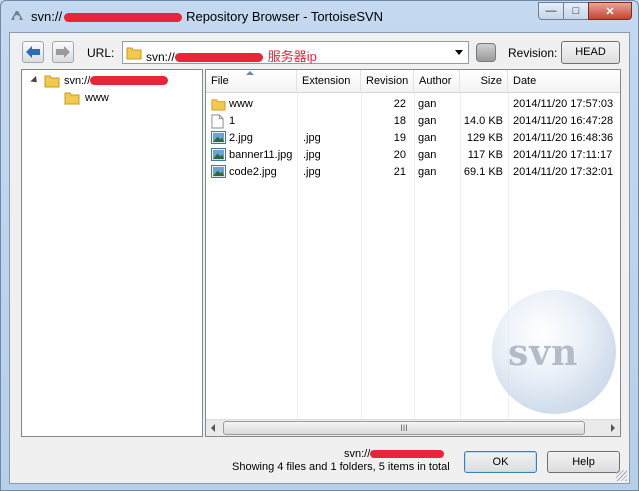 Image resolution: width=639 pixels, height=491 pixels. I want to click on list-item-date: 2014/11/20 16:48:36, so click(563, 138).